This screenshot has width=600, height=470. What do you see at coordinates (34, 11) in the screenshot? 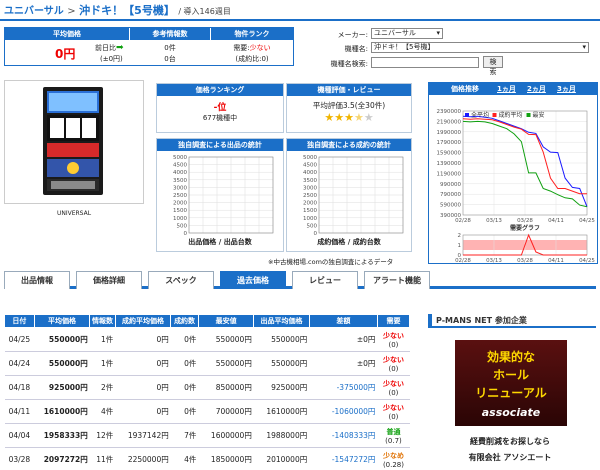
I see `breadcrumb-maker-link: ユニバーサル` at bounding box center [34, 11].